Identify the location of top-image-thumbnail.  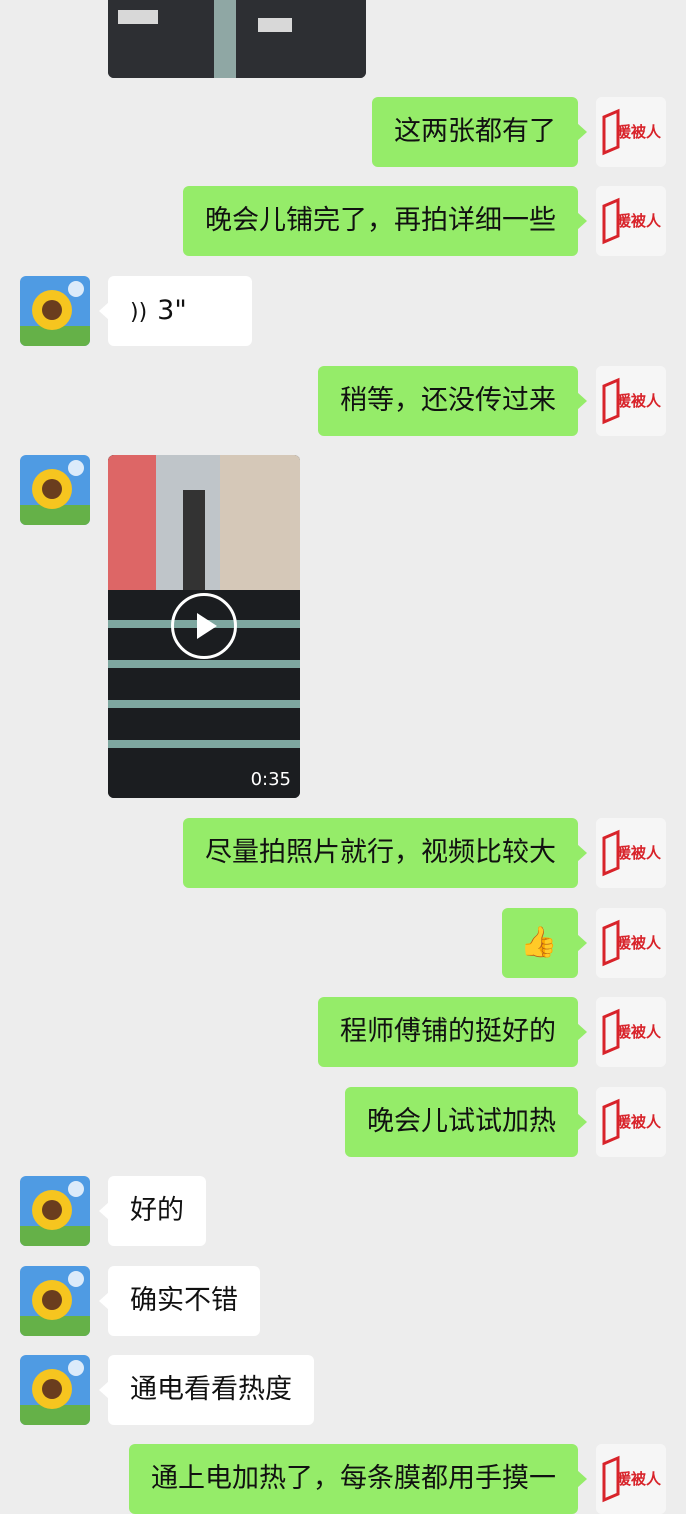
(237, 39).